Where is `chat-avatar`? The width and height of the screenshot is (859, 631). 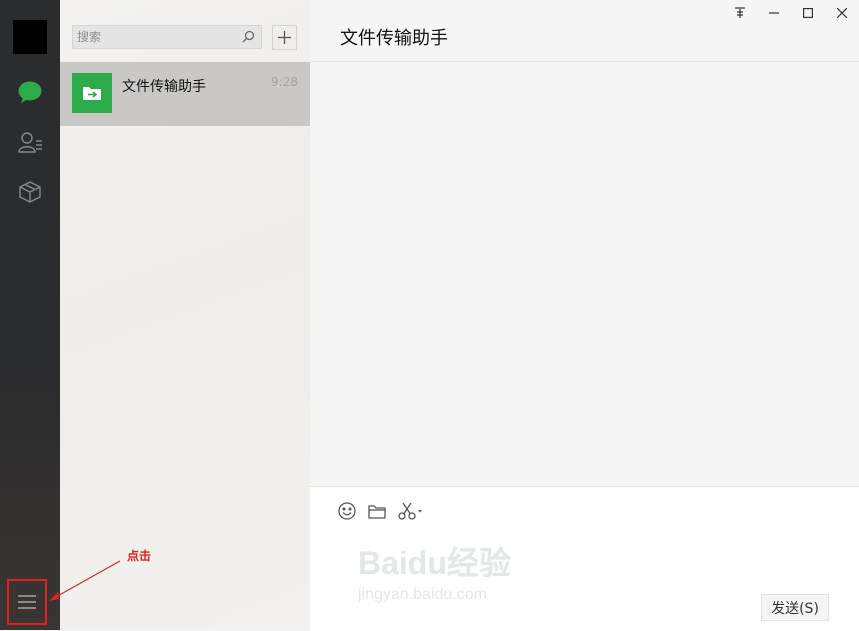
chat-avatar is located at coordinates (92, 93).